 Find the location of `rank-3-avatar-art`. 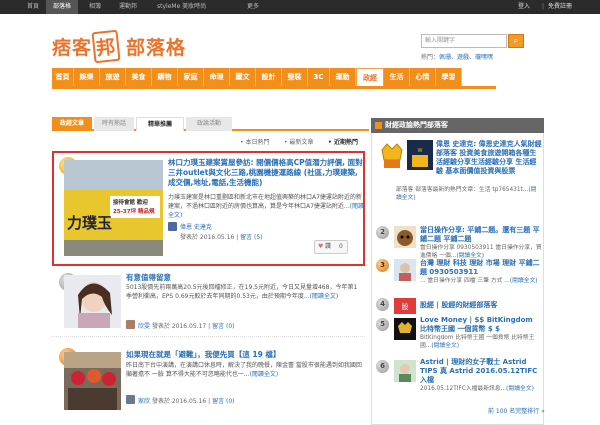

rank-3-avatar-art is located at coordinates (405, 270).